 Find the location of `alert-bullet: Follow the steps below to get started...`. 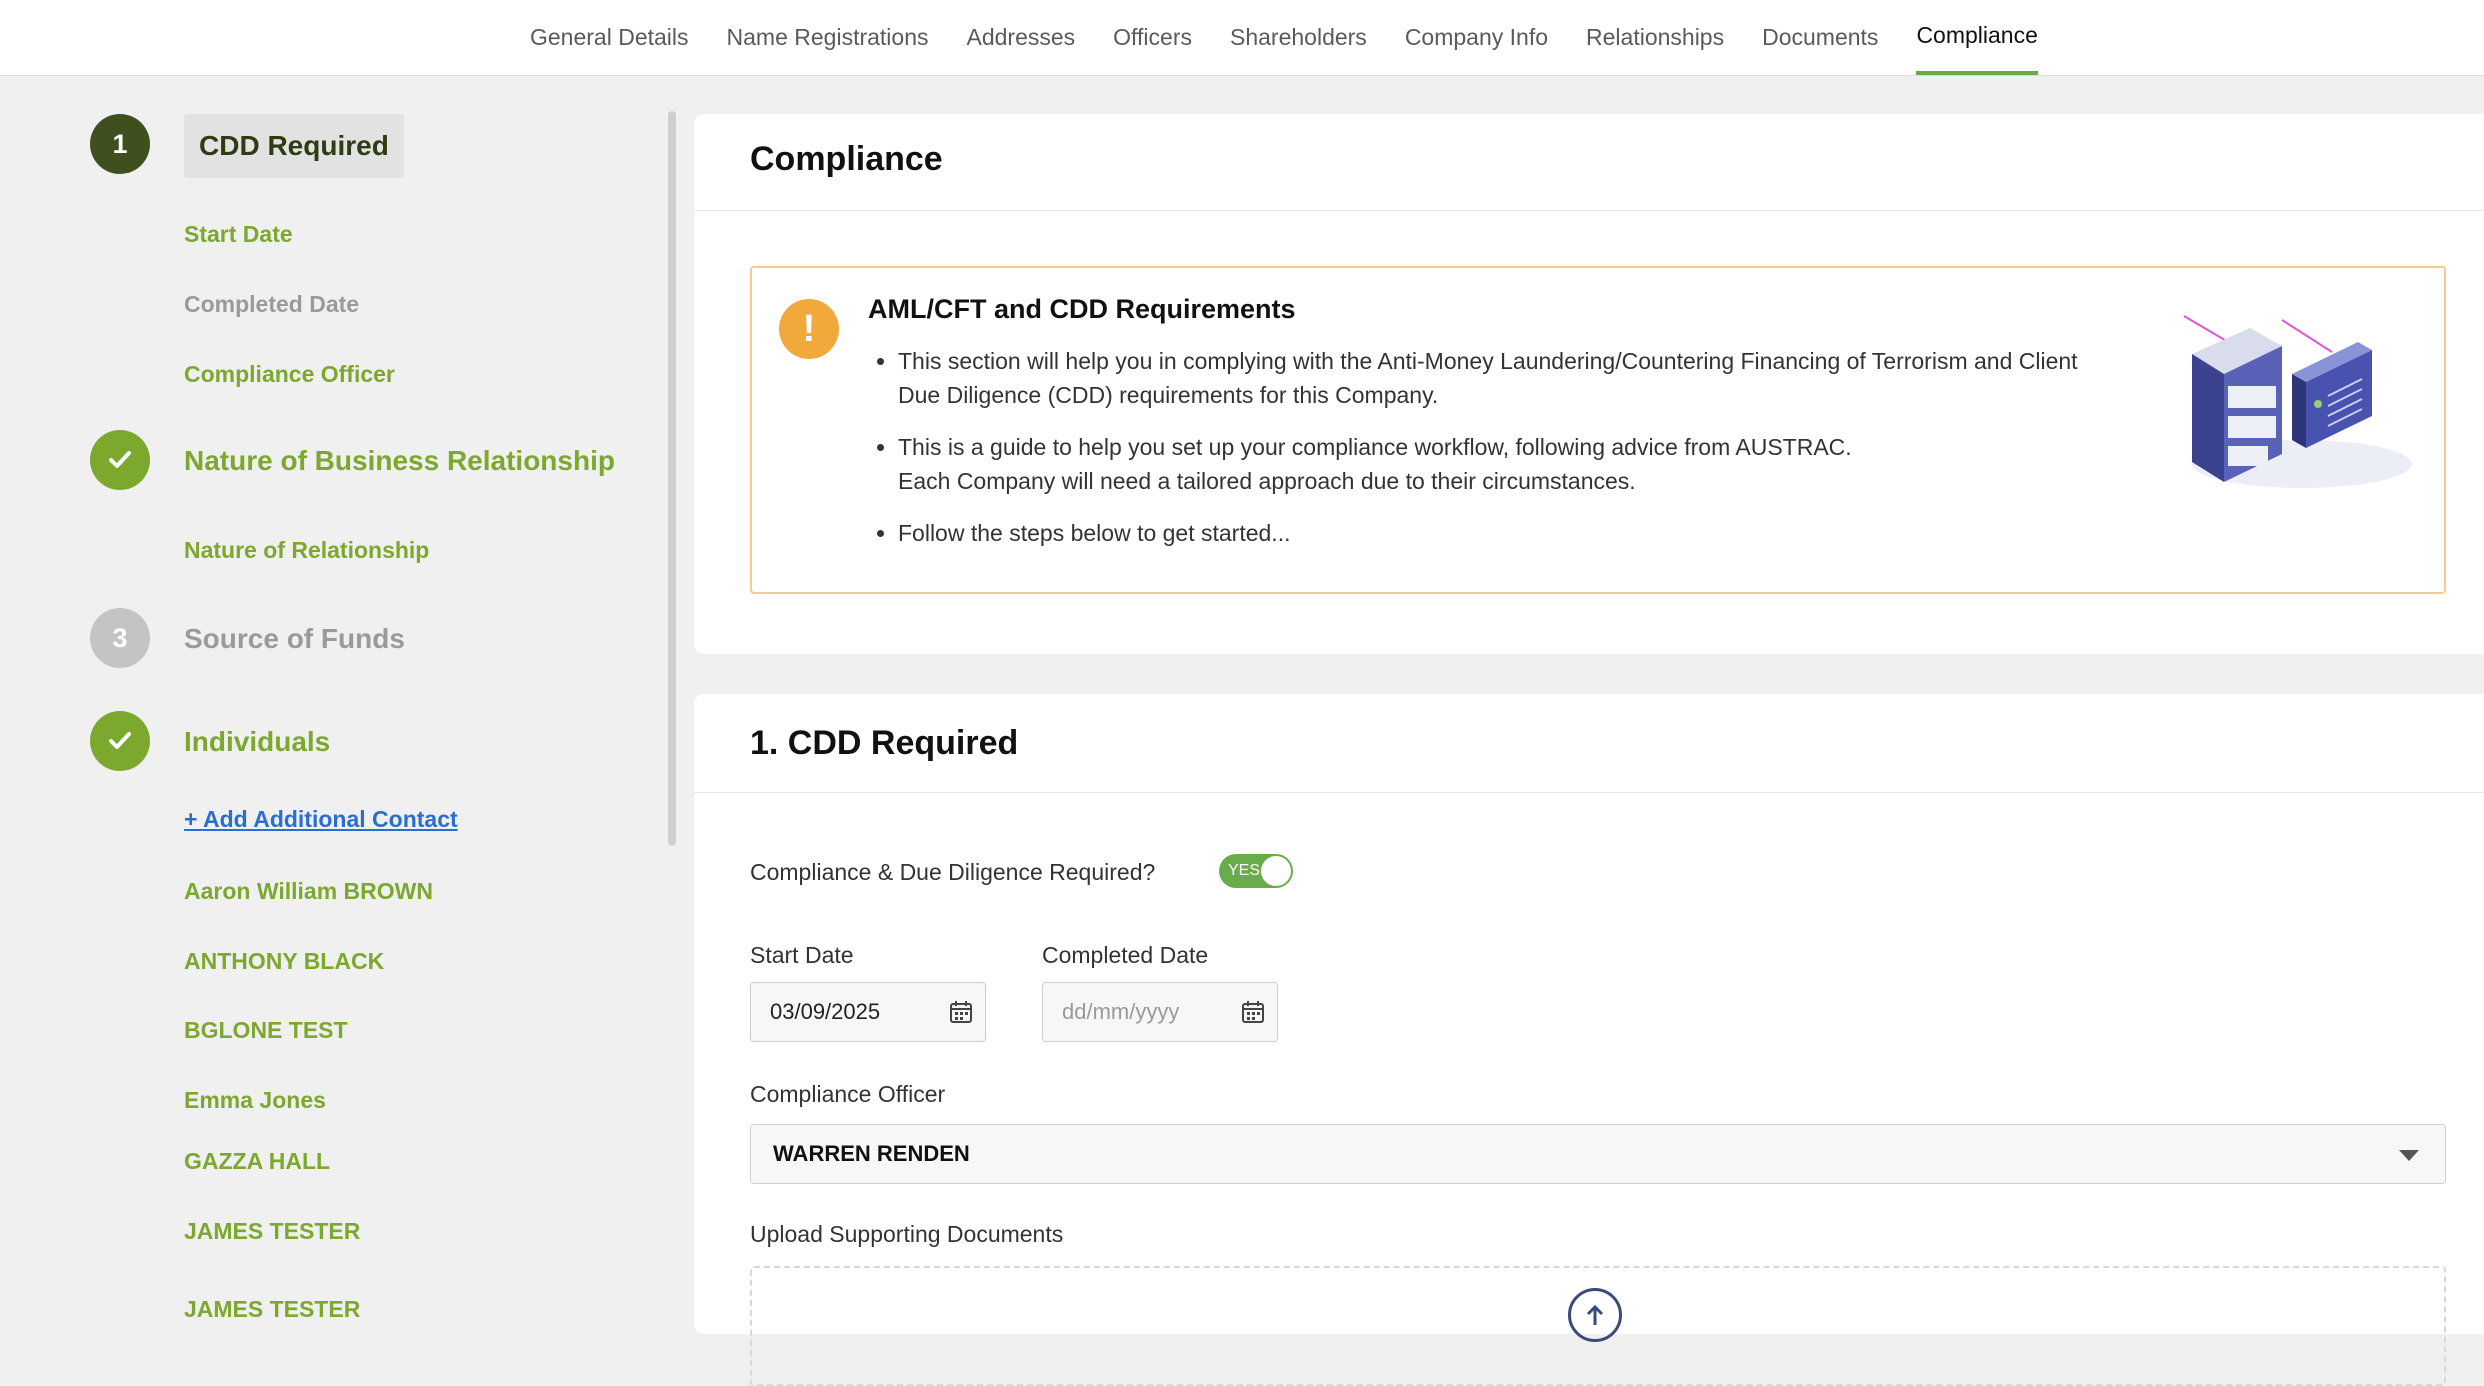

alert-bullet: Follow the steps below to get started... is located at coordinates (1498, 533).